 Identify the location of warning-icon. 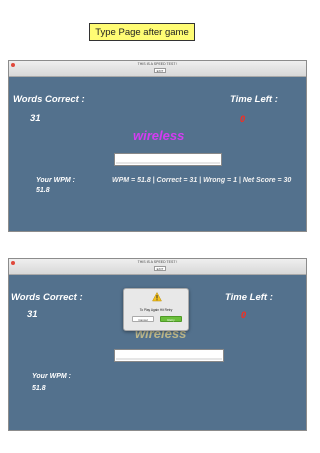
(157, 297).